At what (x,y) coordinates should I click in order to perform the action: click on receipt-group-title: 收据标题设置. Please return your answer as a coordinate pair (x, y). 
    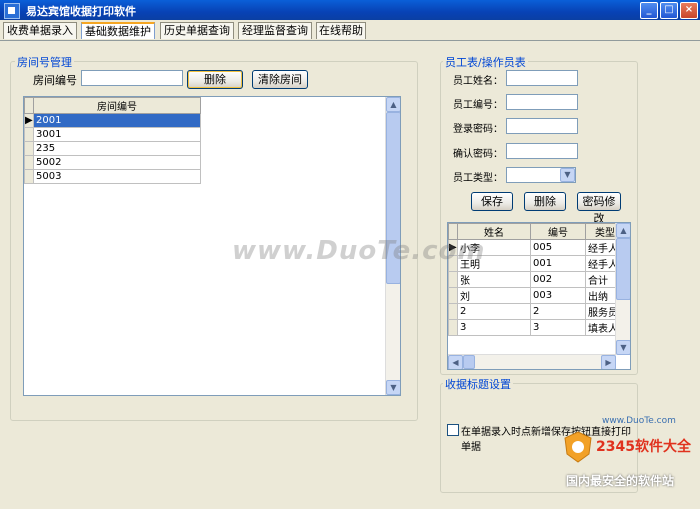
    Looking at the image, I should click on (478, 384).